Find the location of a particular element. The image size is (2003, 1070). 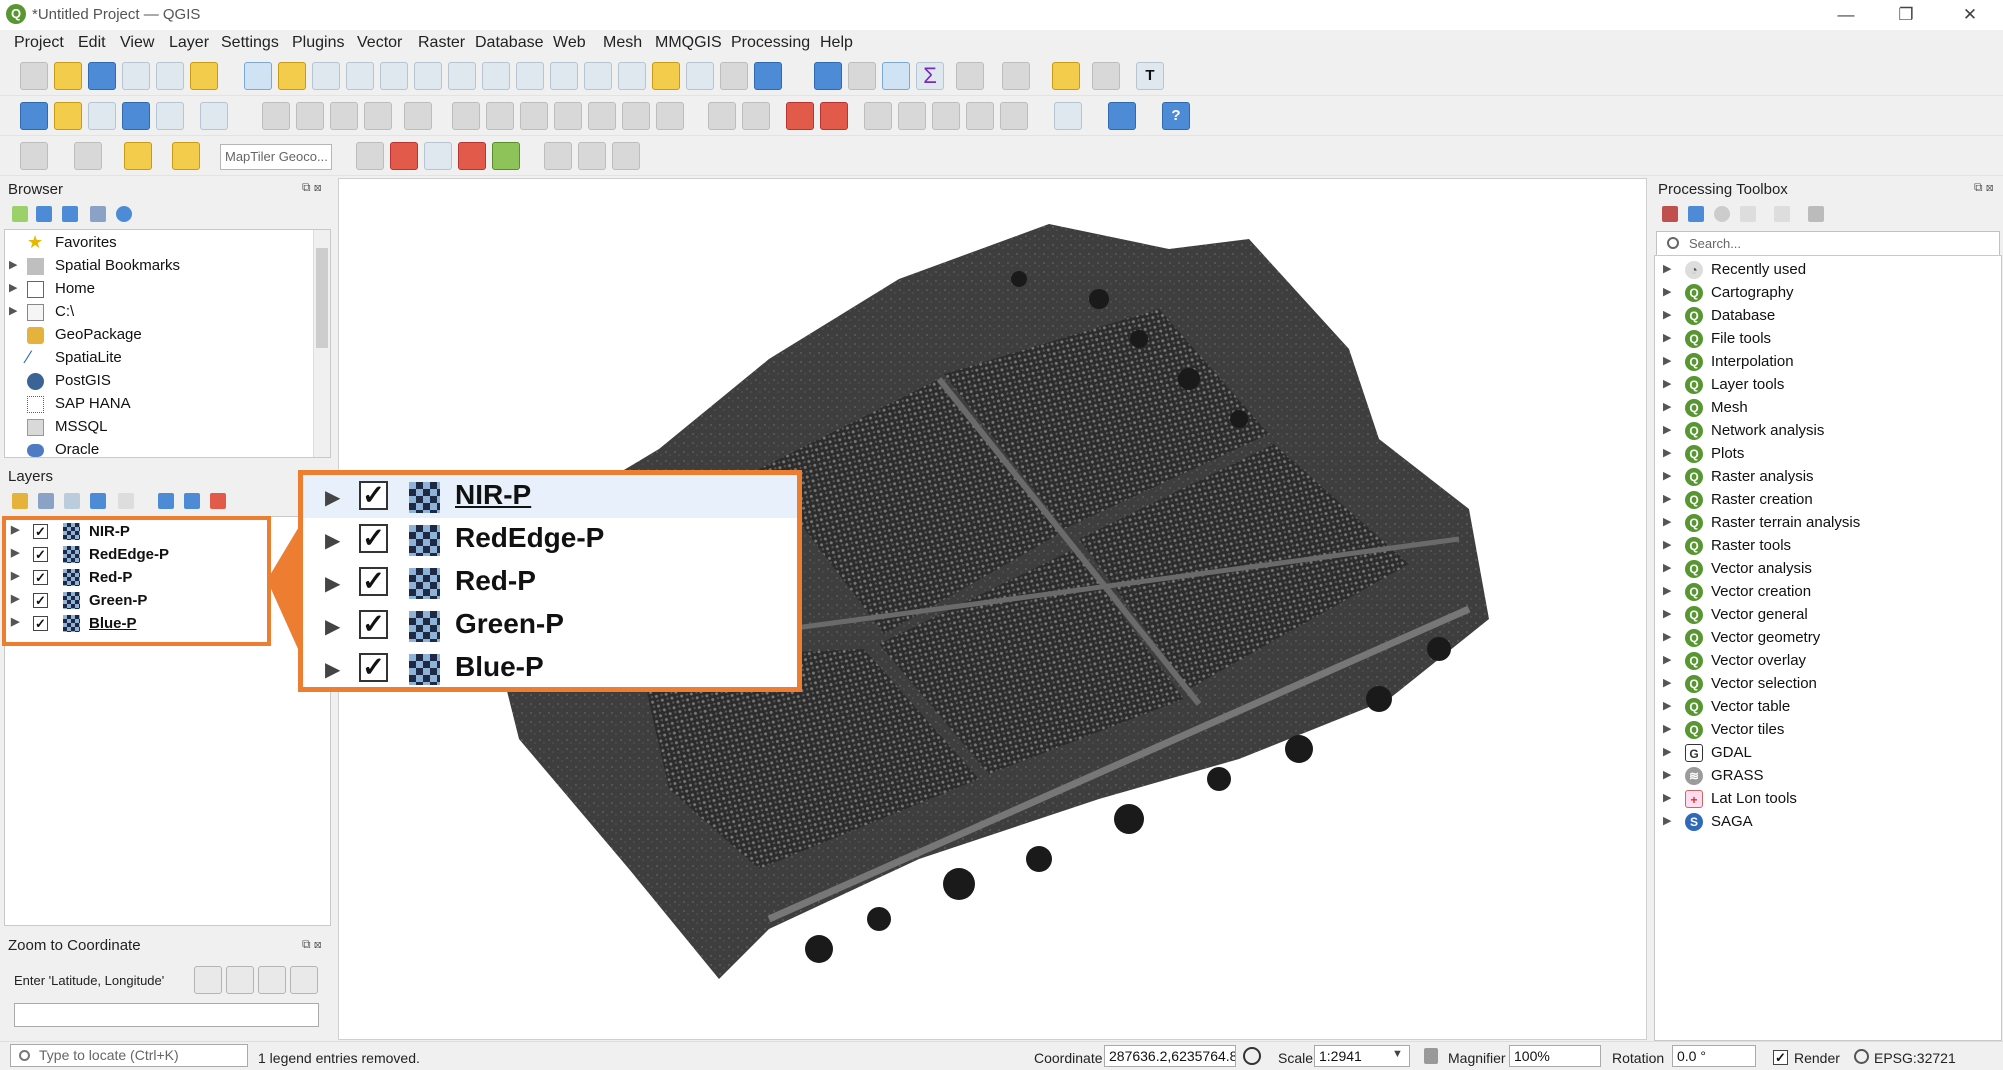

copy-features-icon is located at coordinates (568, 116).